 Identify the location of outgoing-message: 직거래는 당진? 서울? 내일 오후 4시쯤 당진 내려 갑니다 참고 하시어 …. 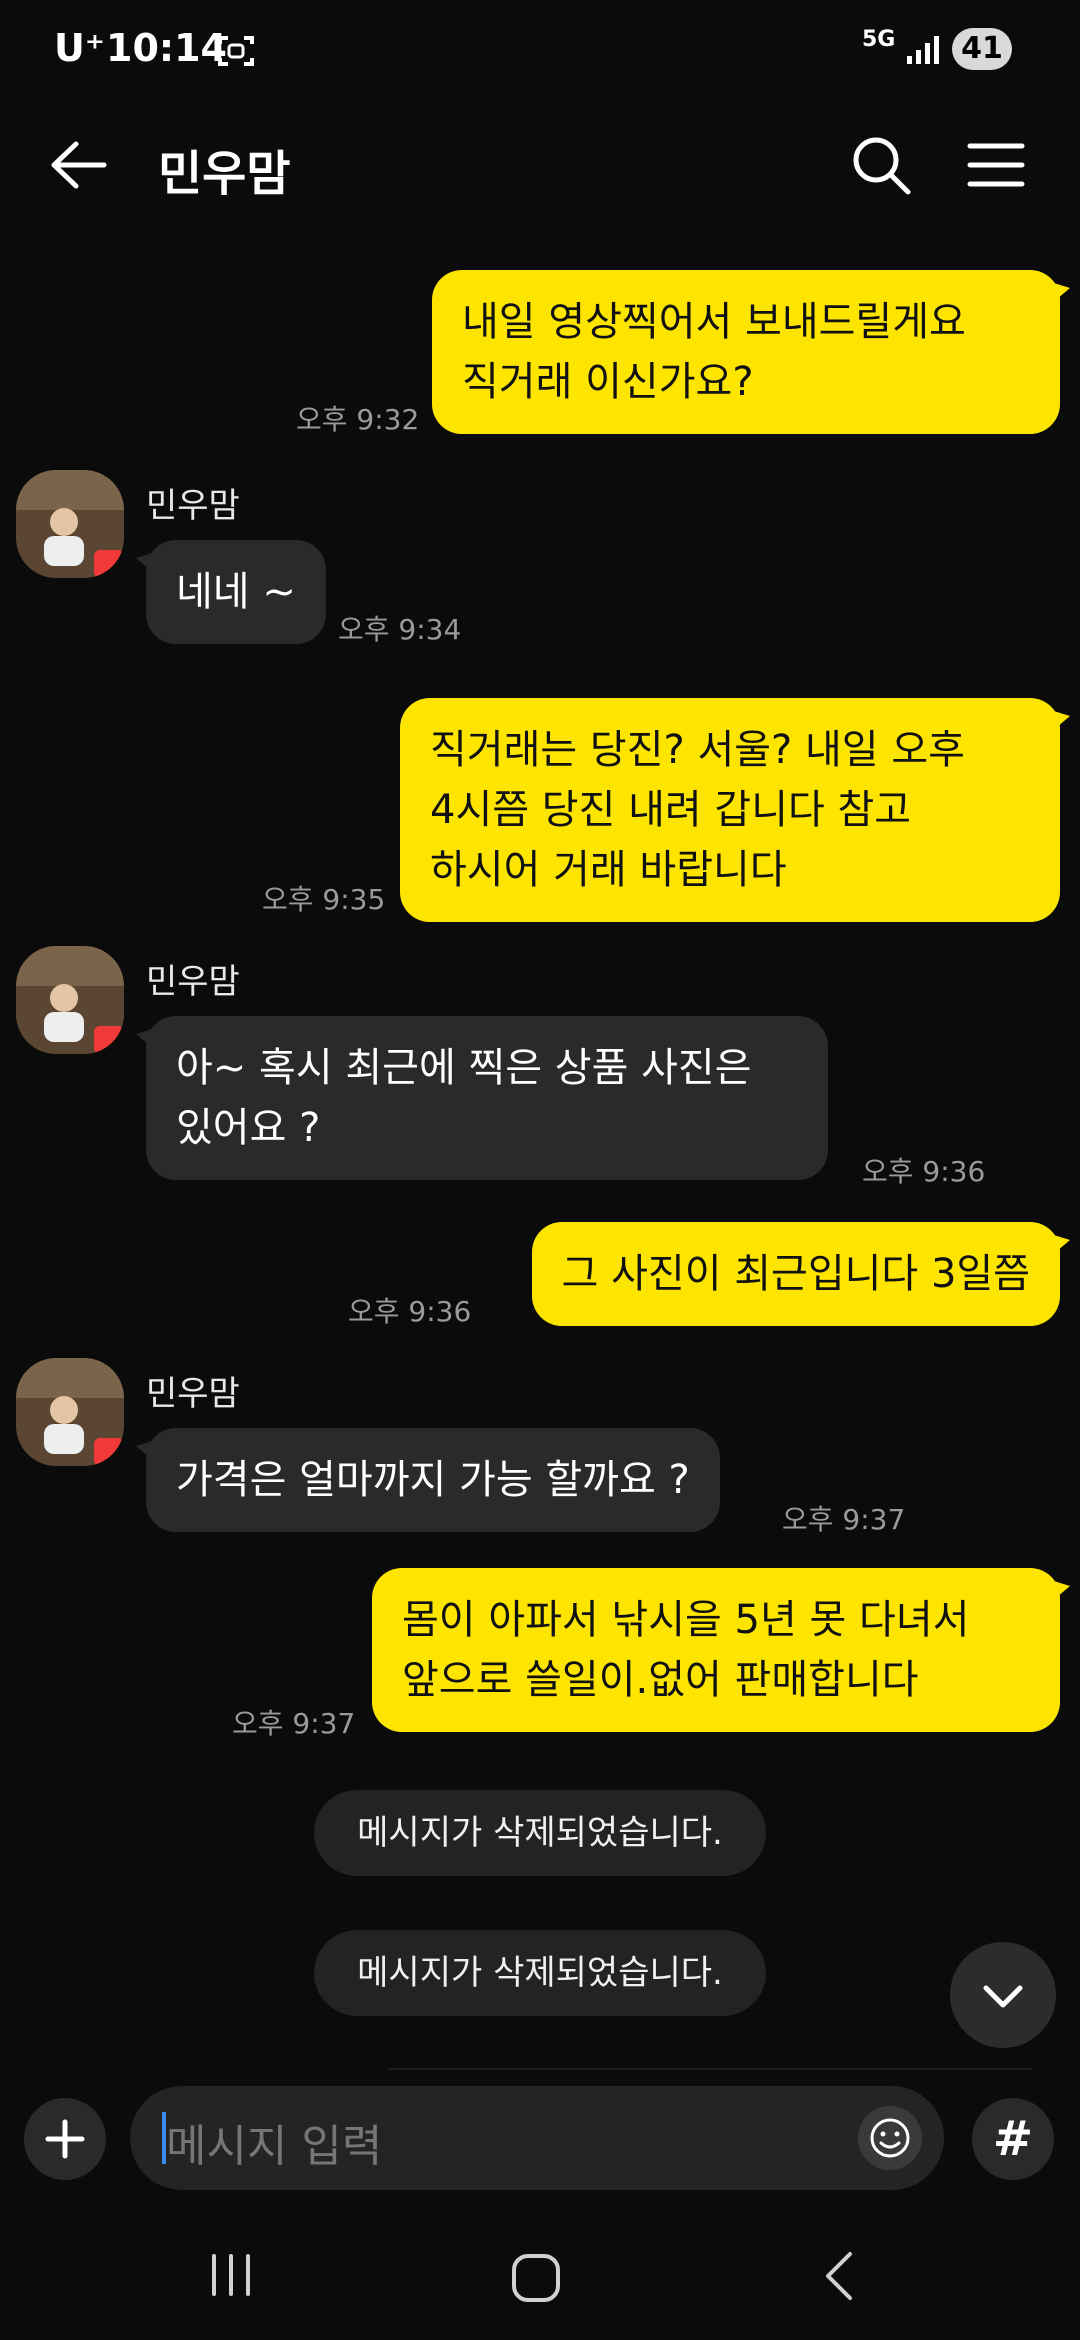
(735, 810).